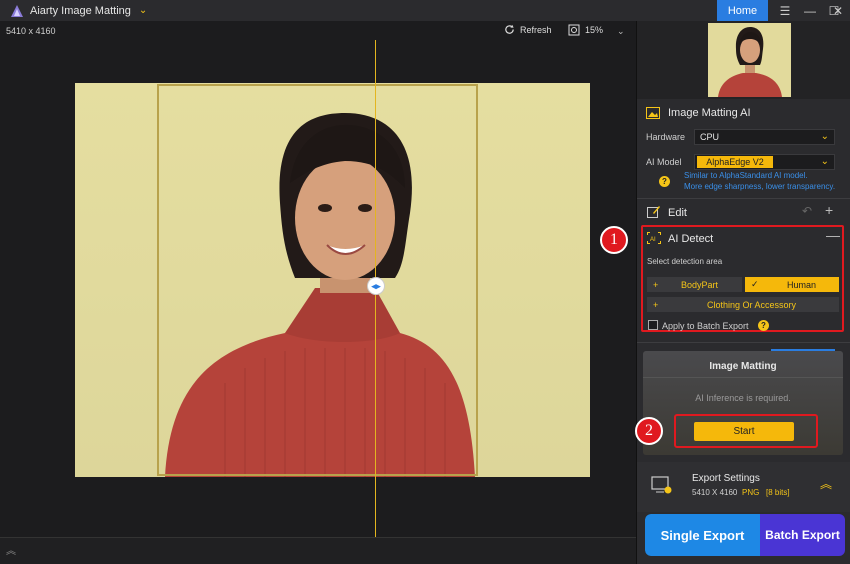  What do you see at coordinates (664, 162) in the screenshot?
I see `ai-model-label: AI Model` at bounding box center [664, 162].